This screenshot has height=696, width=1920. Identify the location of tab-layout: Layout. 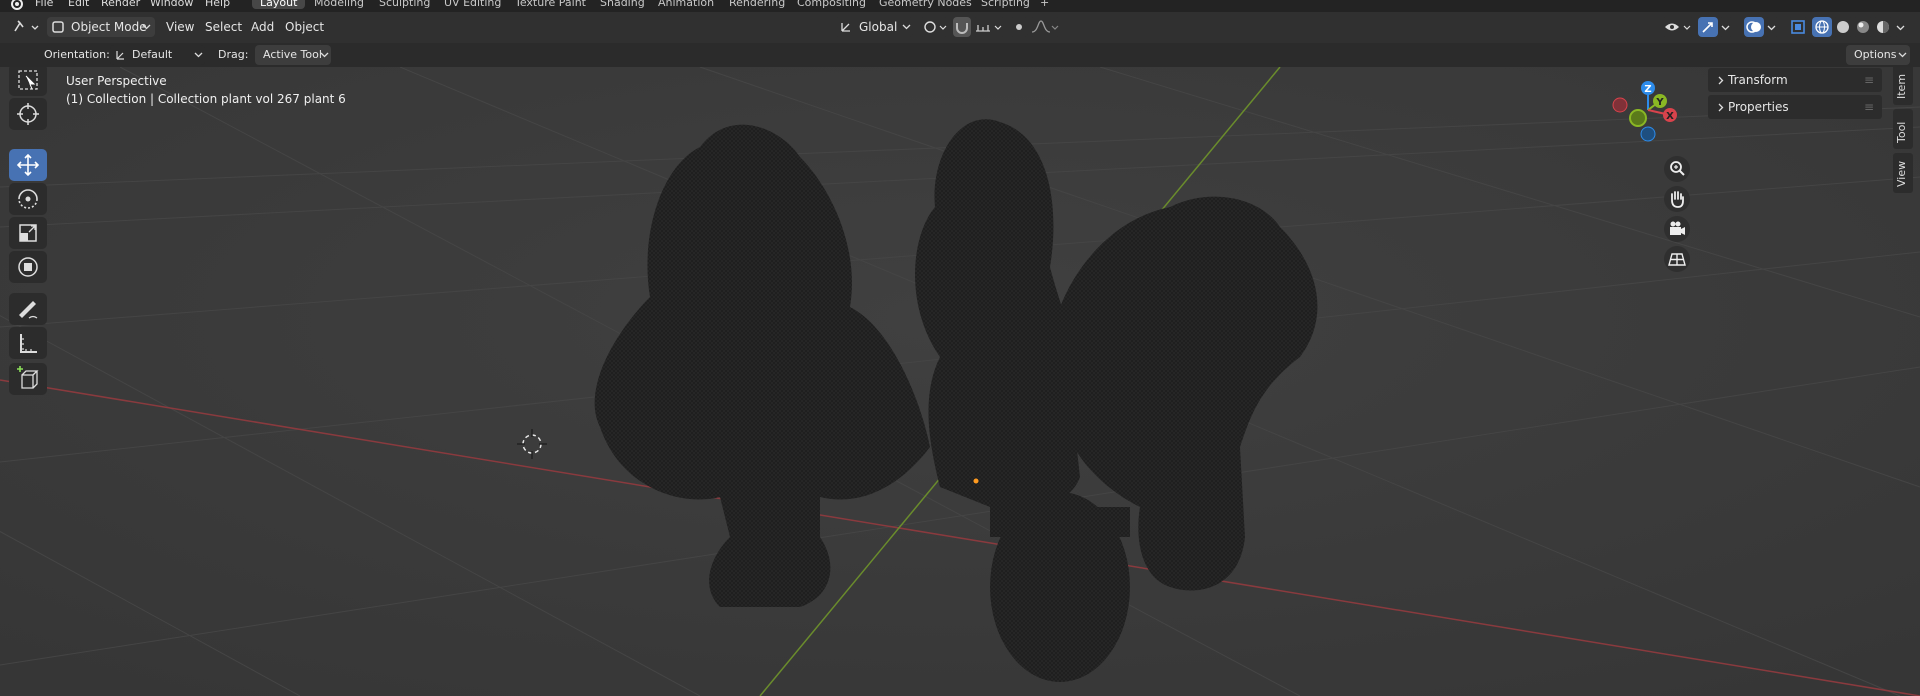
(279, 4).